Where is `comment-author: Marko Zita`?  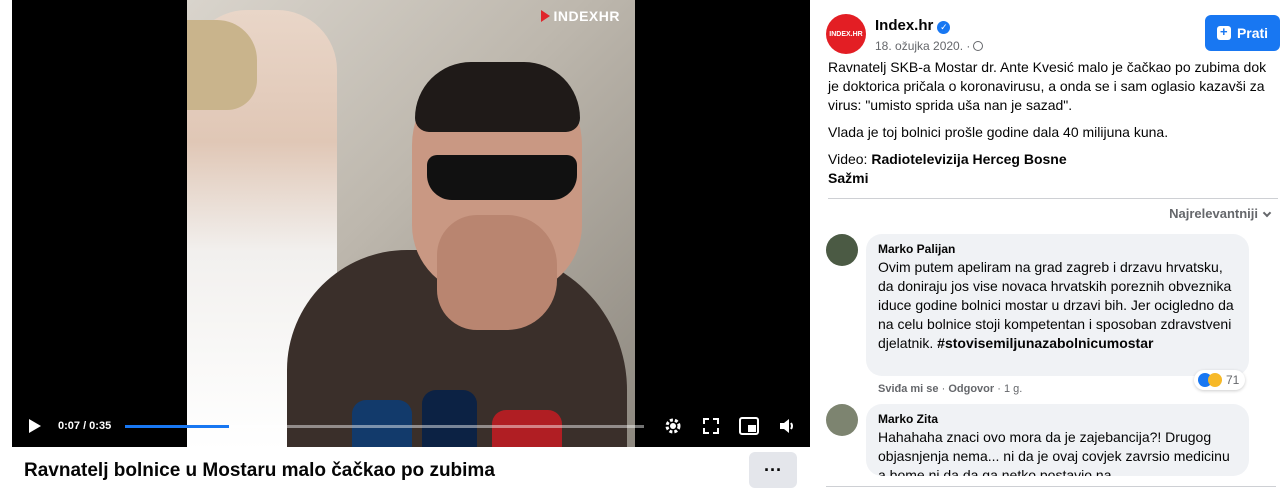 comment-author: Marko Zita is located at coordinates (1057, 419).